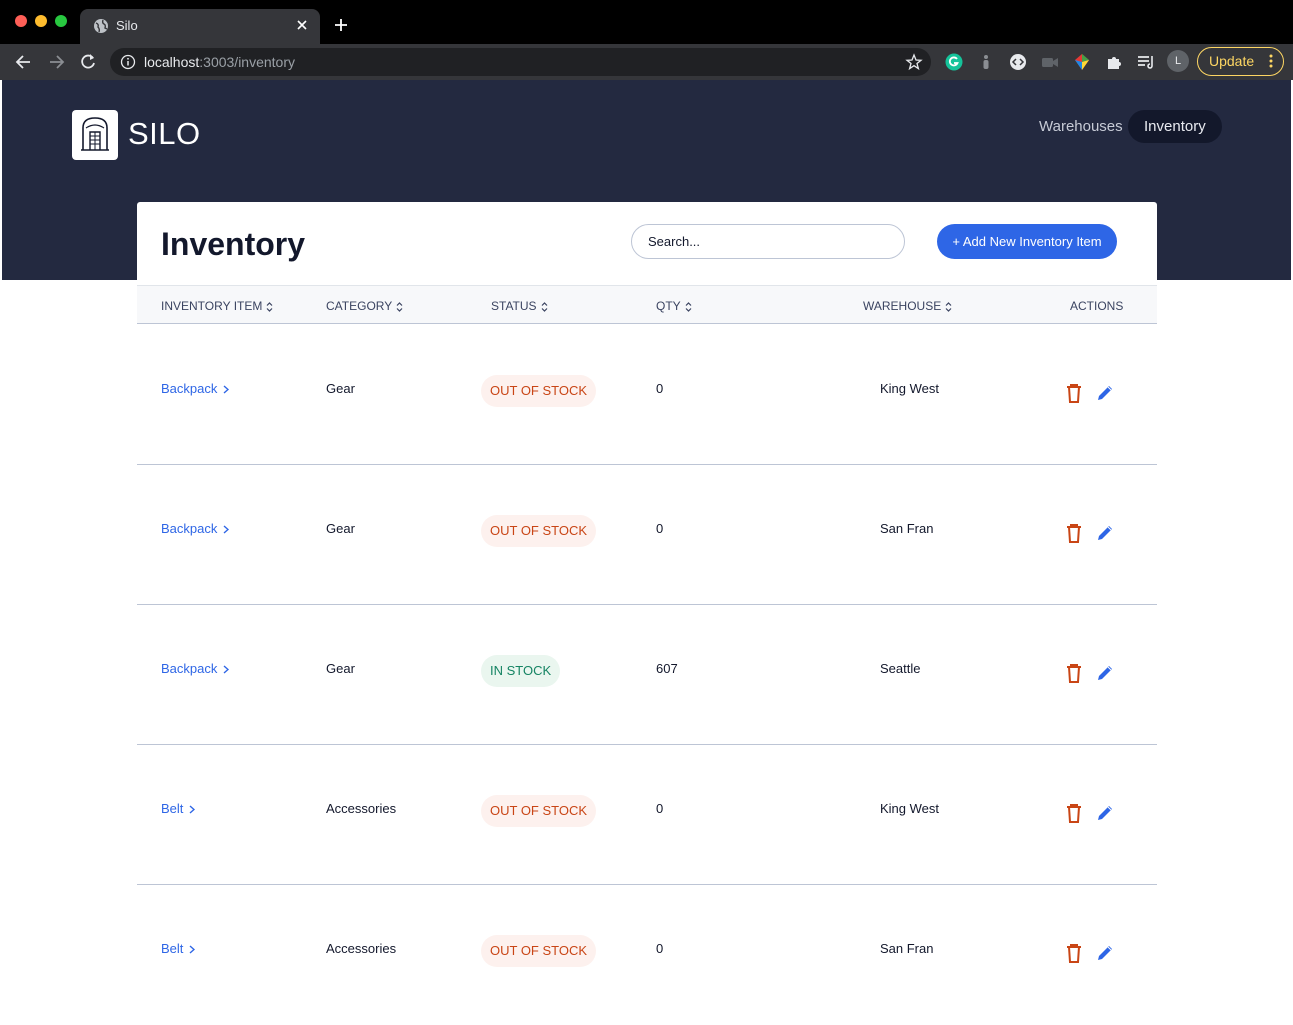 This screenshot has height=1025, width=1293. Describe the element at coordinates (1178, 61) in the screenshot. I see `profile-avatar: L` at that location.